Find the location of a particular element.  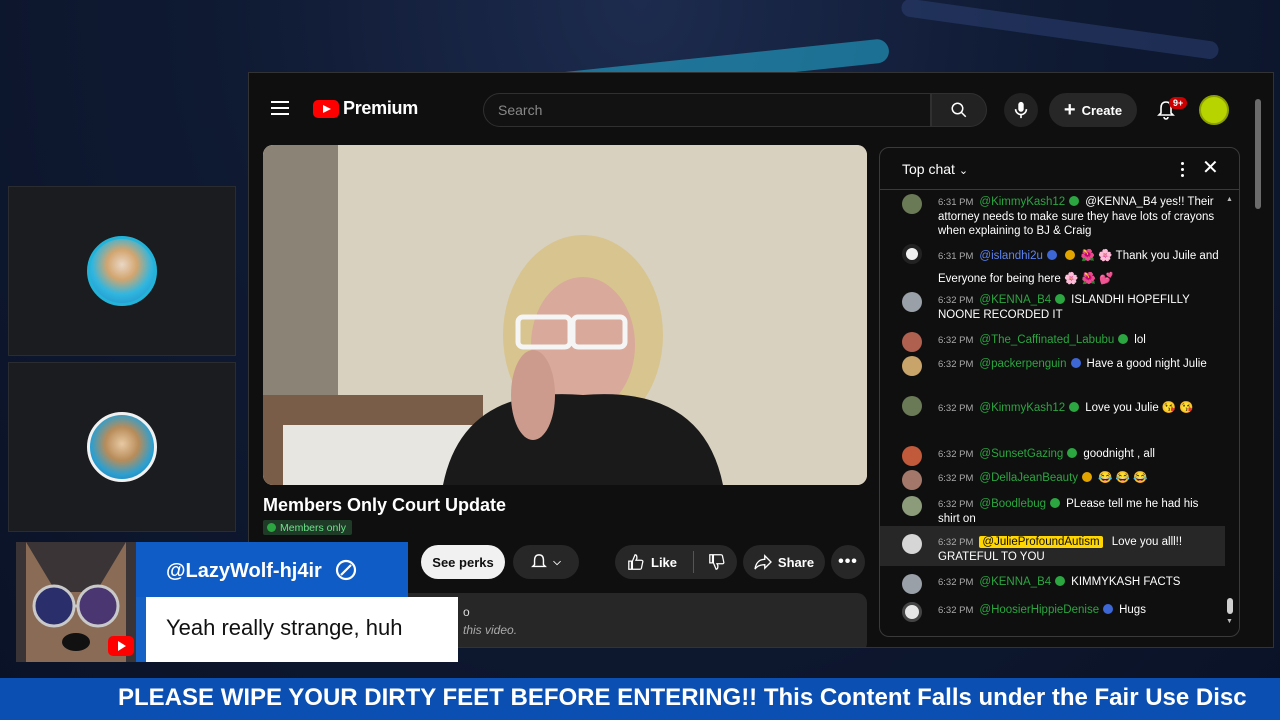

thumbs-down-icon is located at coordinates (717, 562).